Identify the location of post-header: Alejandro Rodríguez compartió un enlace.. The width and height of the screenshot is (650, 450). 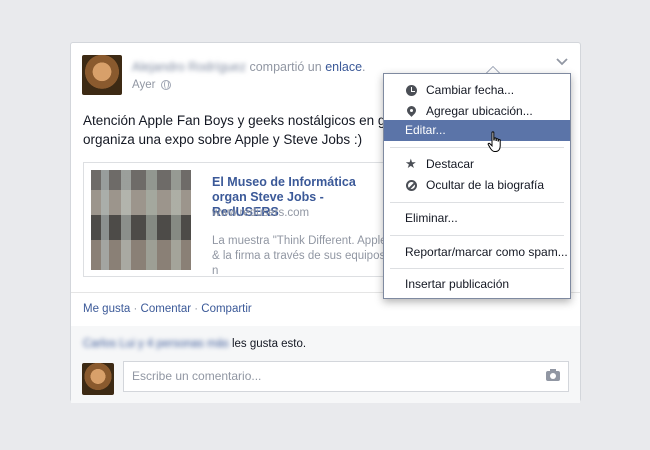
(249, 67).